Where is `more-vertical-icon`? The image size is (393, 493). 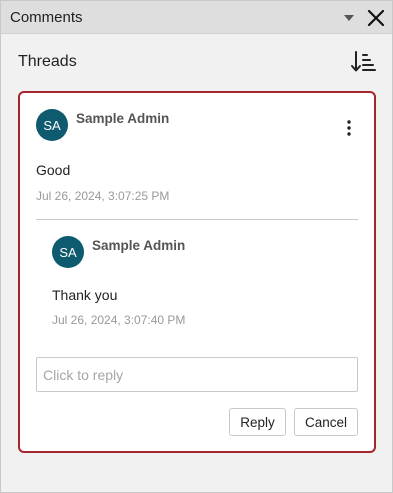
more-vertical-icon is located at coordinates (349, 128).